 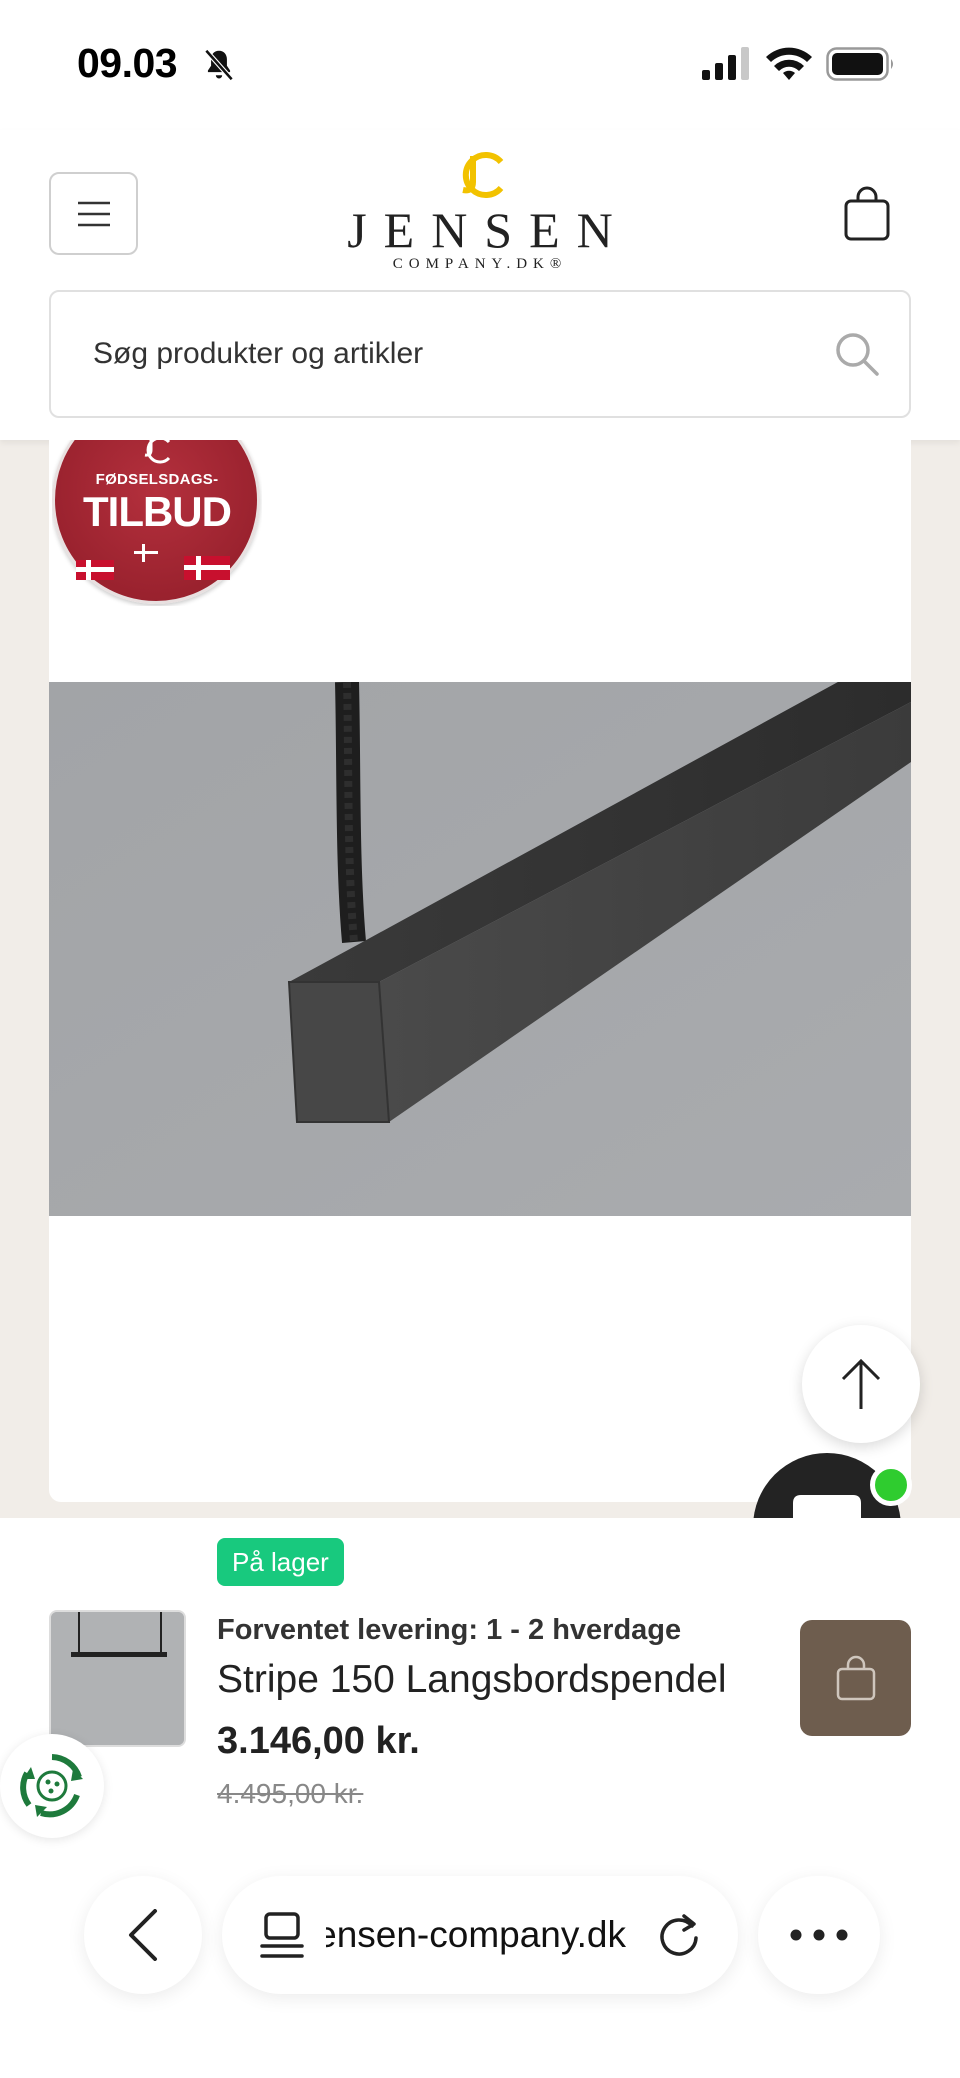 What do you see at coordinates (219, 65) in the screenshot?
I see `bell-muted-icon` at bounding box center [219, 65].